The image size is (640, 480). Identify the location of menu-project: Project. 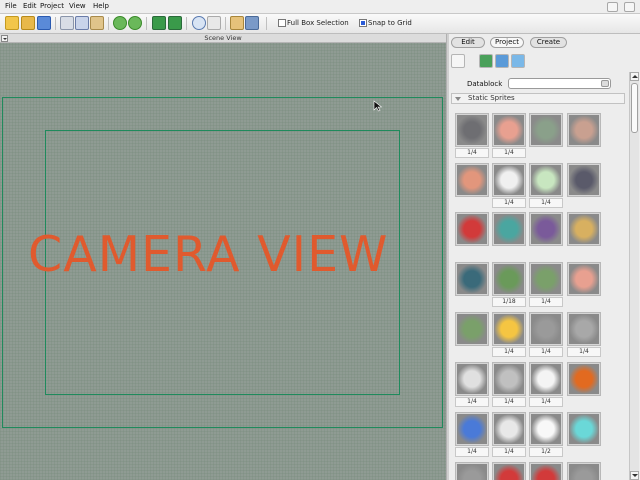
(52, 6).